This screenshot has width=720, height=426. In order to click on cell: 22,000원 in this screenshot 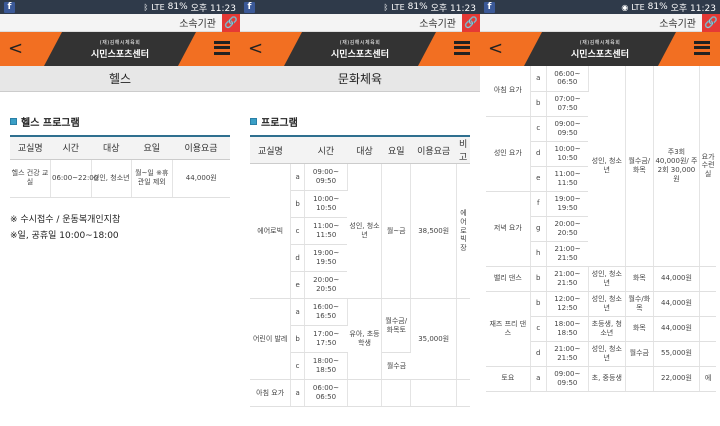, I will do `click(677, 379)`.